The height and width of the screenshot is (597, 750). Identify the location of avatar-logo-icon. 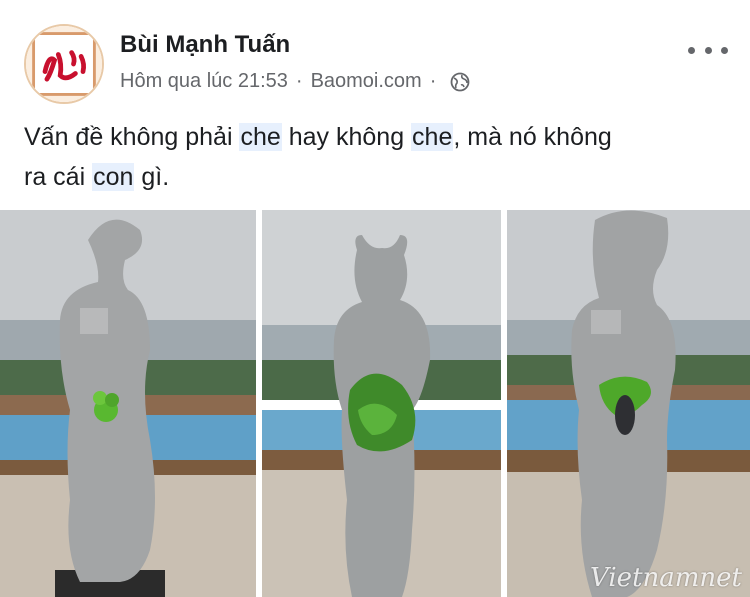
(64, 64).